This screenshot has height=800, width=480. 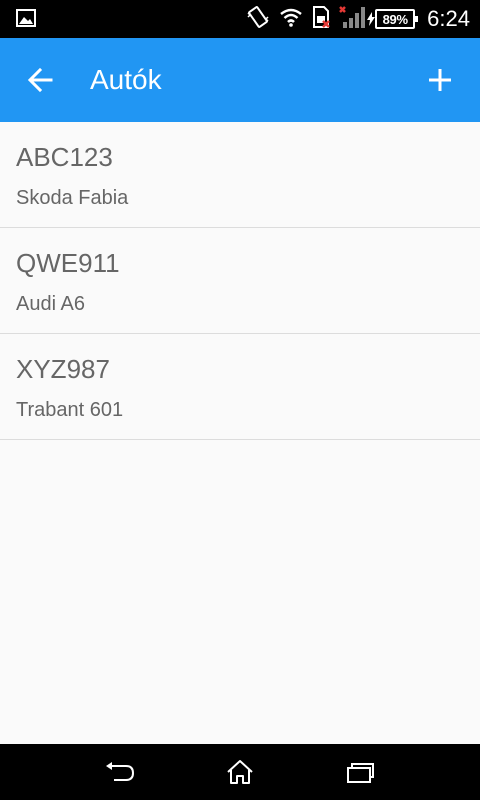 What do you see at coordinates (448, 18) in the screenshot?
I see `status-clock: 6:24` at bounding box center [448, 18].